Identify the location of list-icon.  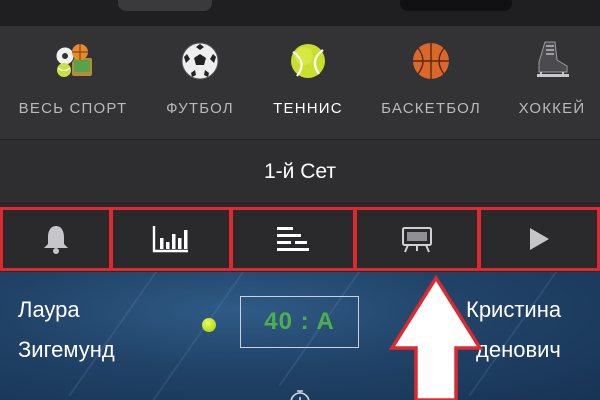
(293, 239).